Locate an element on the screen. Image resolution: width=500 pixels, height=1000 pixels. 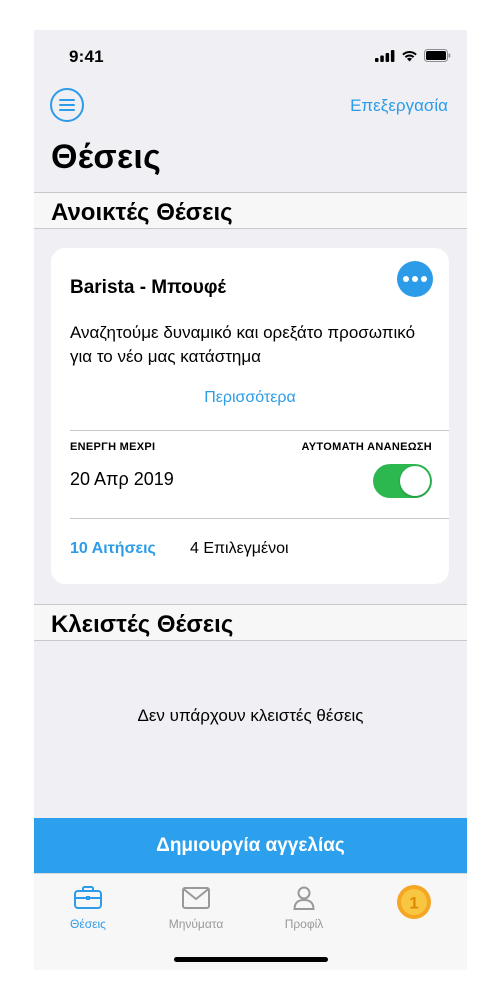
wifi-icon is located at coordinates (409, 55).